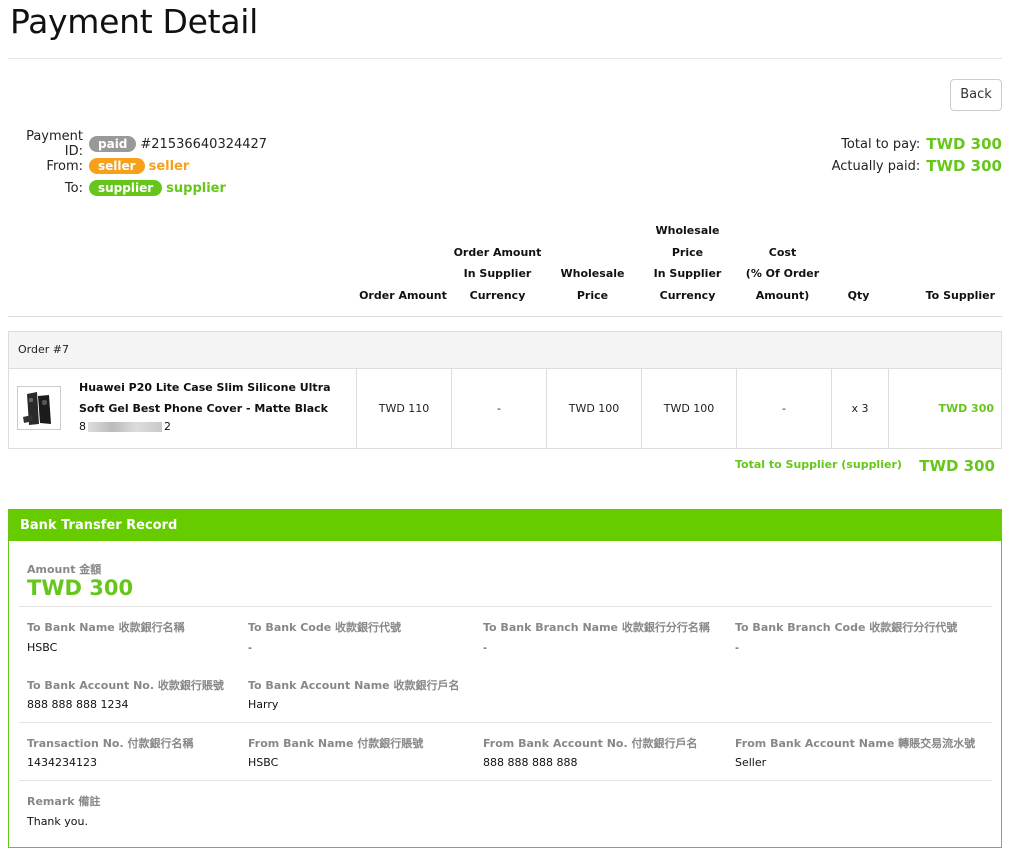 This screenshot has height=853, width=1010. I want to click on transaction-no-value: 1434234123, so click(62, 762).